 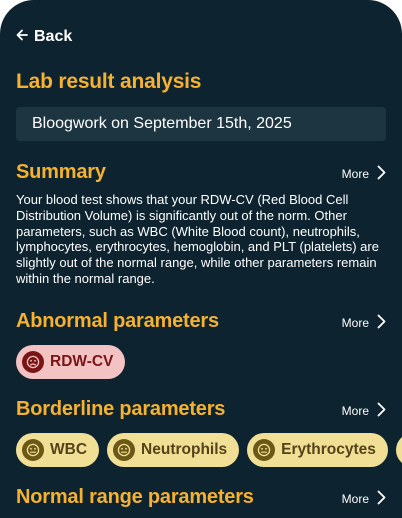 I want to click on borderline-more-button: More, so click(x=364, y=411).